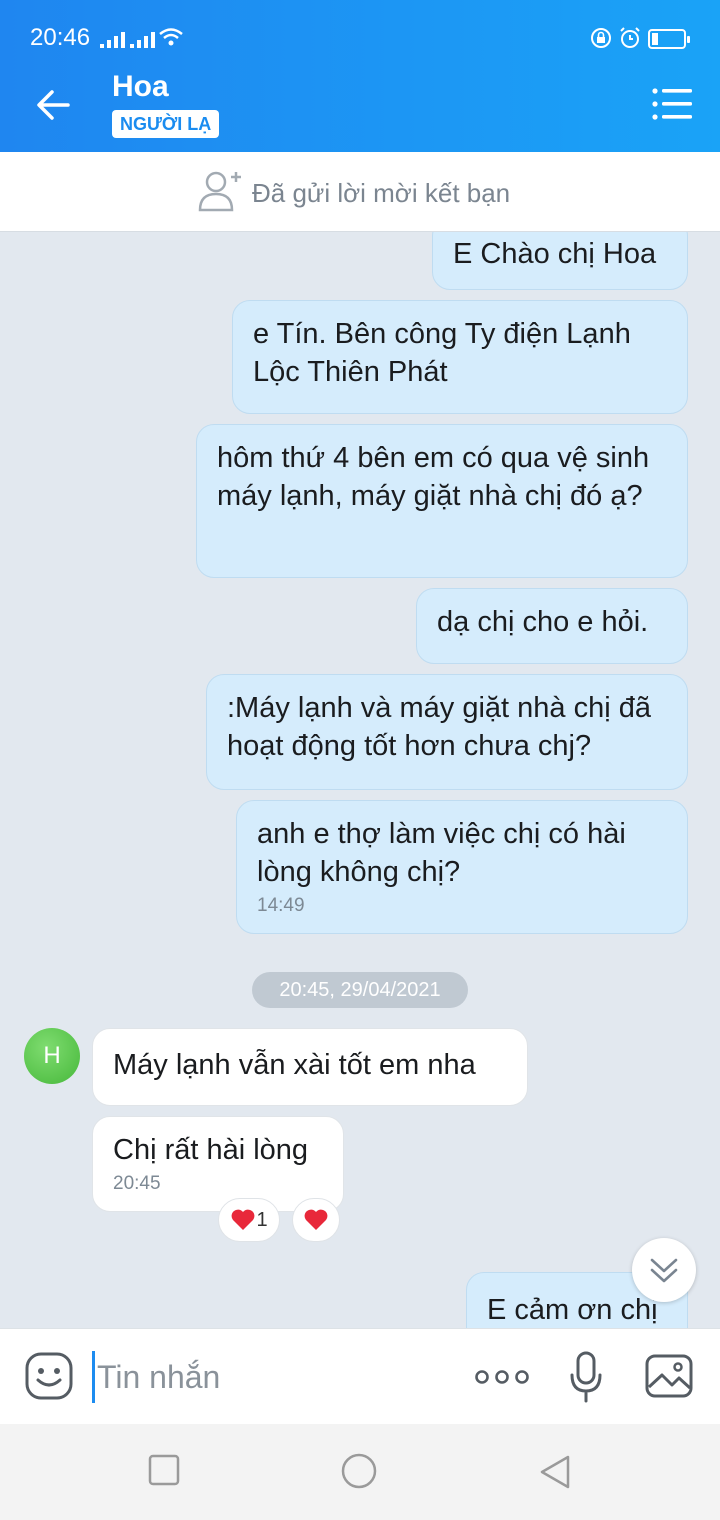 This screenshot has width=720, height=1520. Describe the element at coordinates (262, 1219) in the screenshot. I see `reaction-count: 1` at that location.